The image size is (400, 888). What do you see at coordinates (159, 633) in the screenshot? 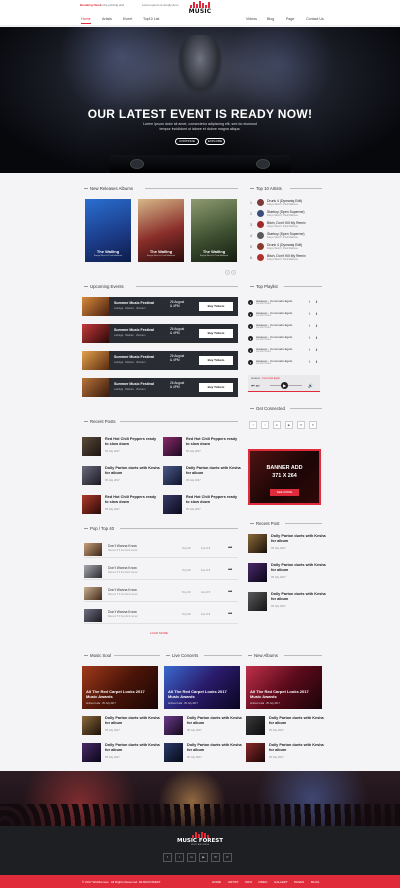
I see `load-more-link: LOAD MORE` at bounding box center [159, 633].